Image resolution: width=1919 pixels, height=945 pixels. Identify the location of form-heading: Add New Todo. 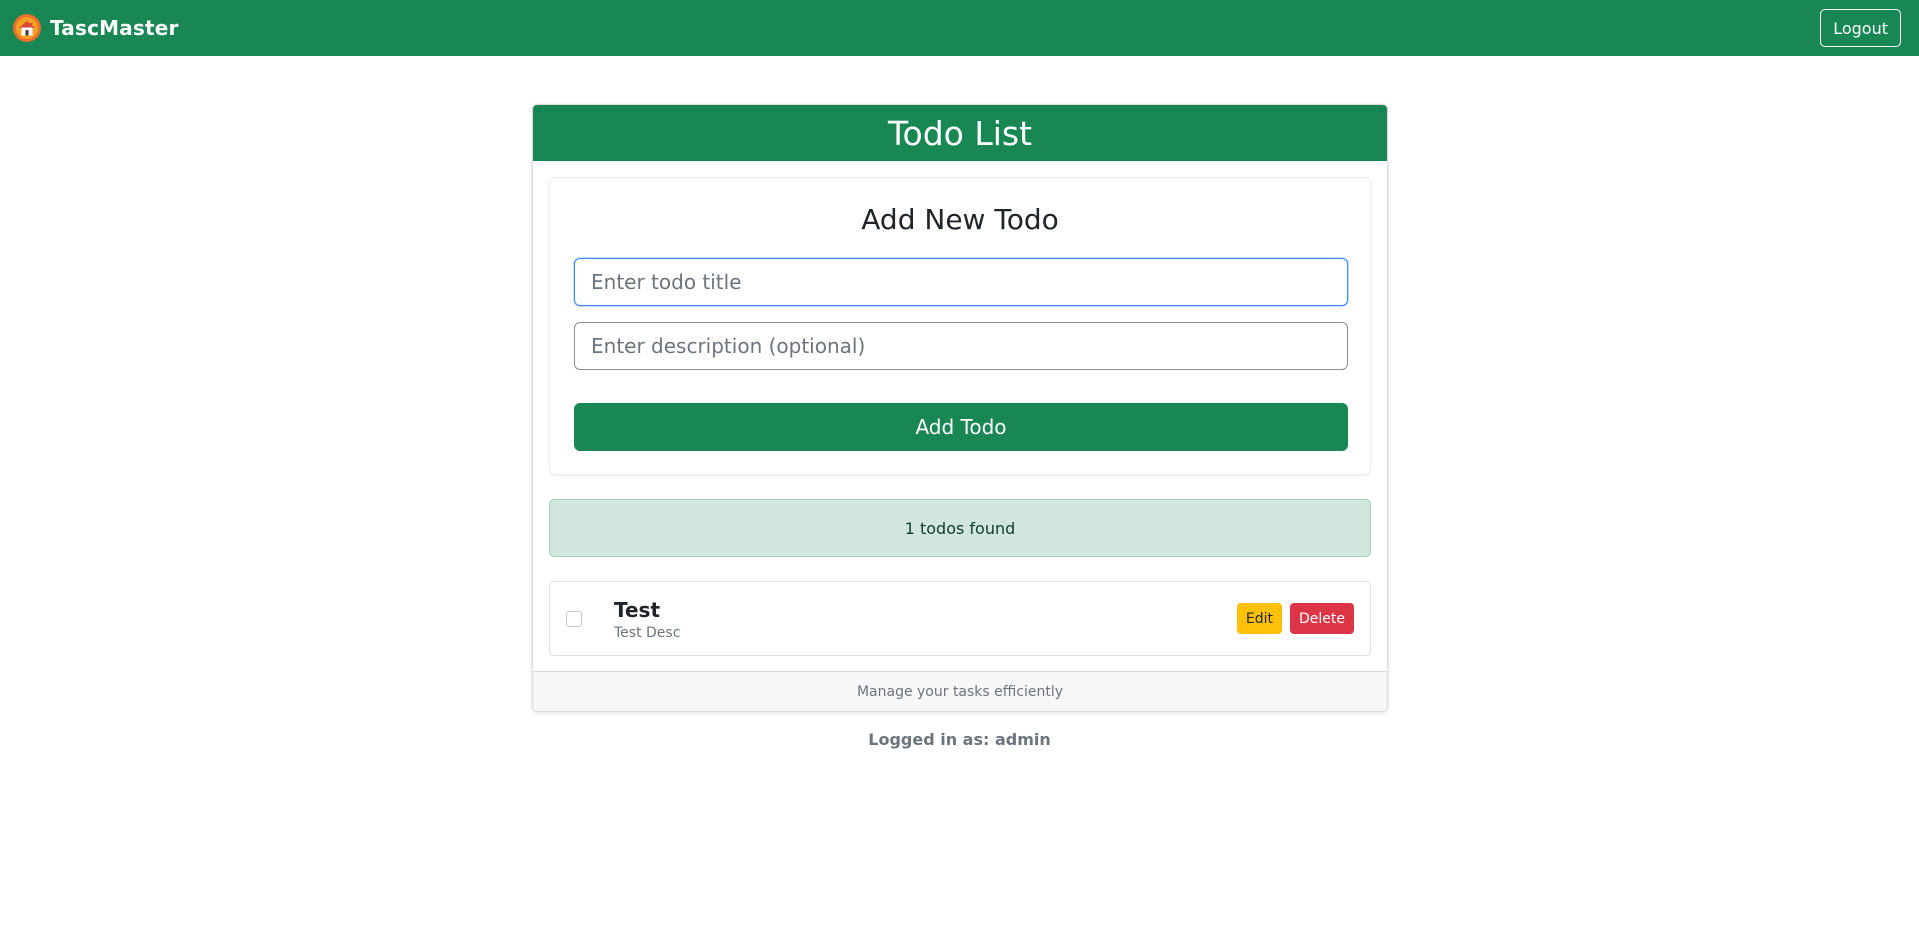
(960, 219).